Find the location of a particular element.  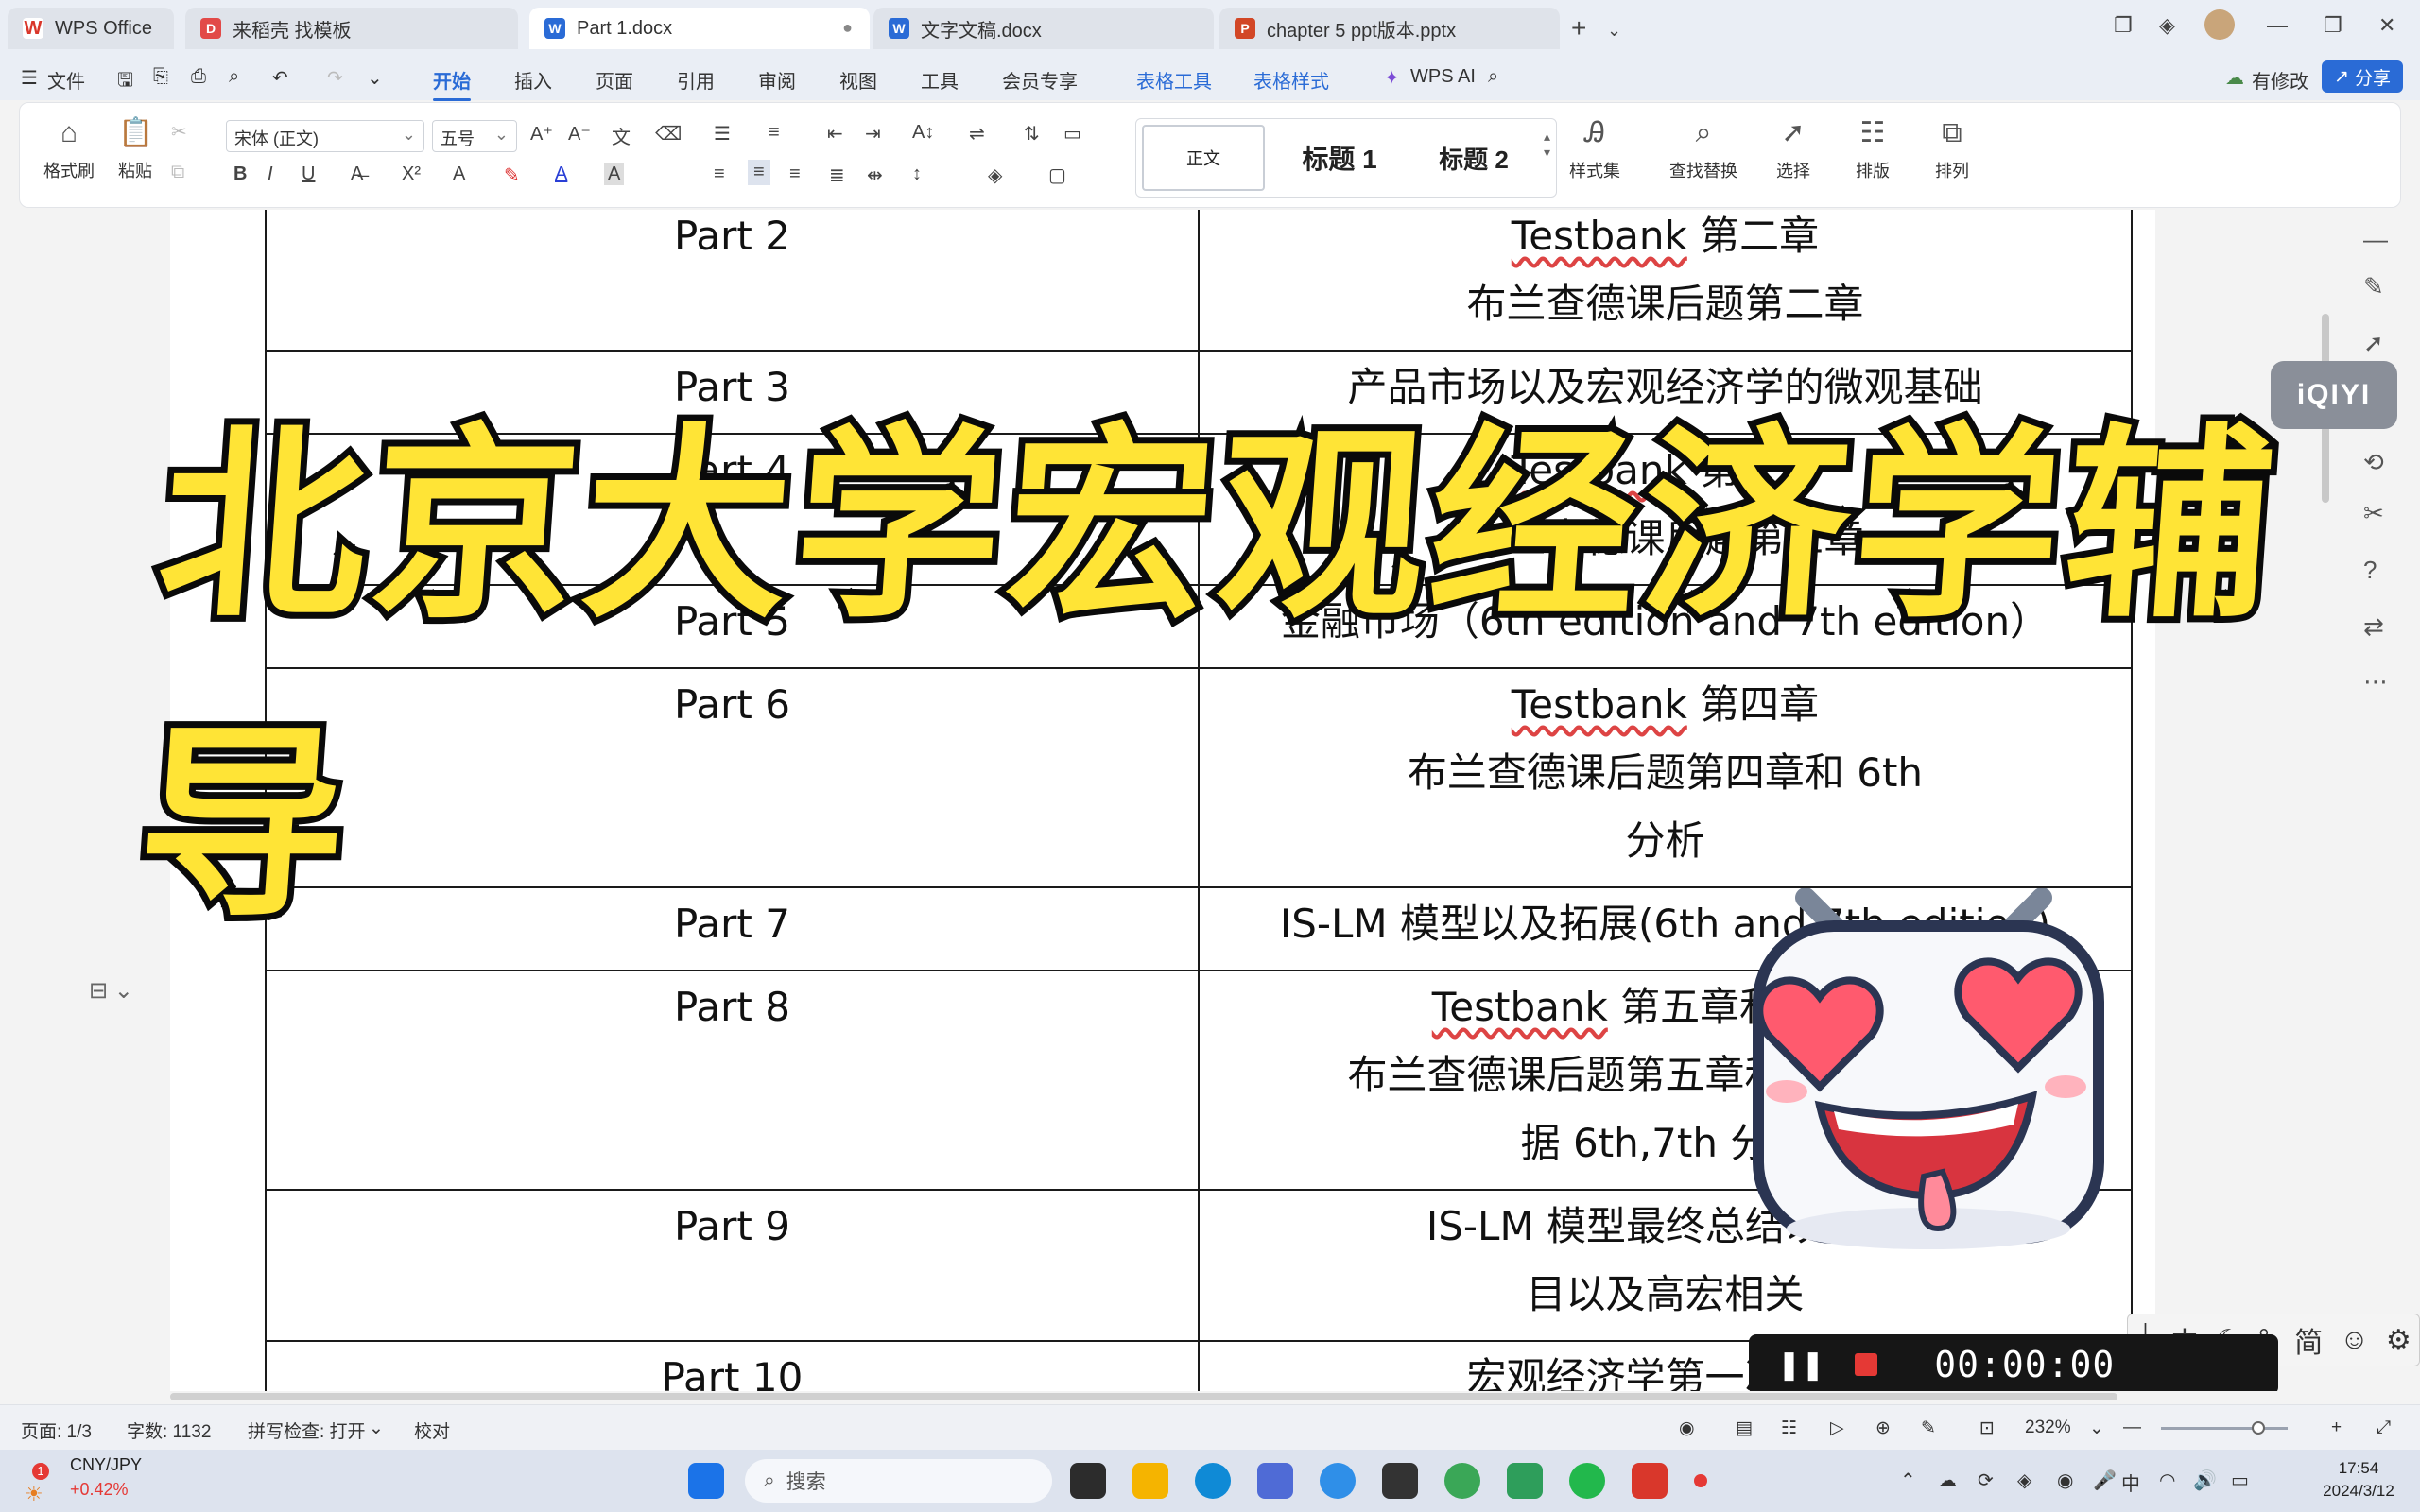

wifi-icon: ◠ is located at coordinates (2167, 1480).